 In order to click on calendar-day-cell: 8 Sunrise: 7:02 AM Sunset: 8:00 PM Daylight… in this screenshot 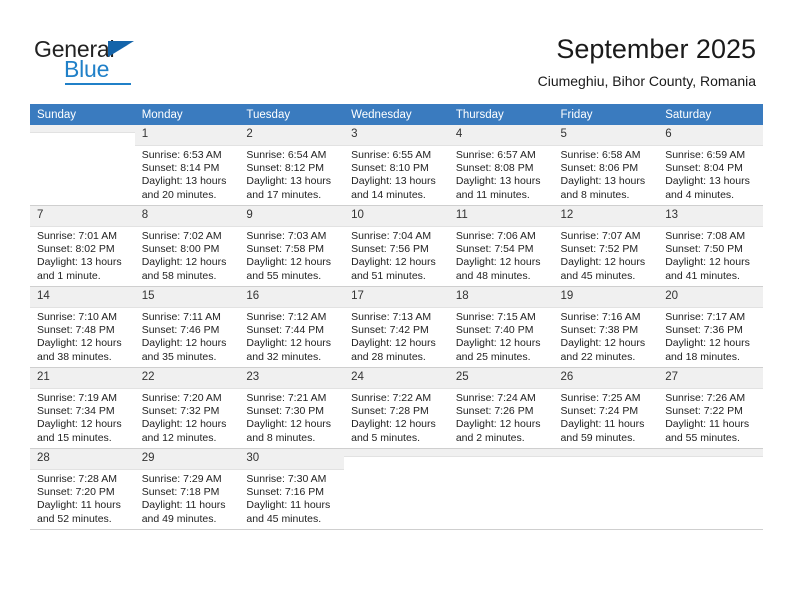, I will do `click(187, 246)`.